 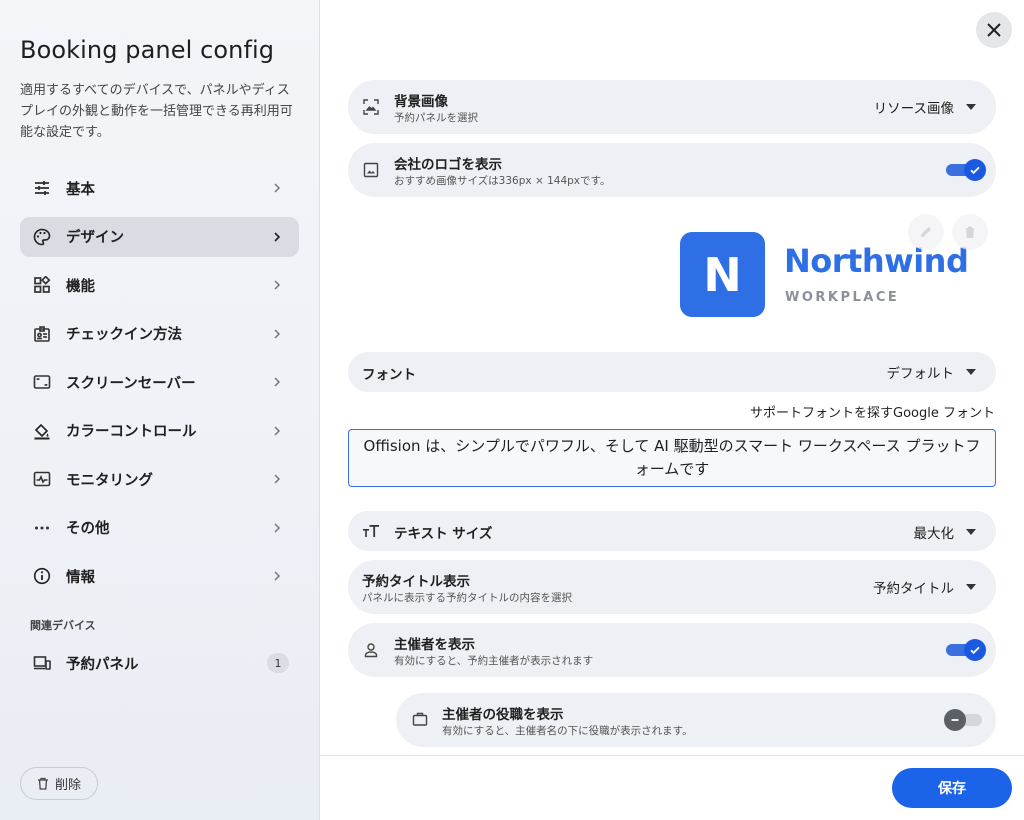 What do you see at coordinates (278, 663) in the screenshot?
I see `device-count-badge: 1` at bounding box center [278, 663].